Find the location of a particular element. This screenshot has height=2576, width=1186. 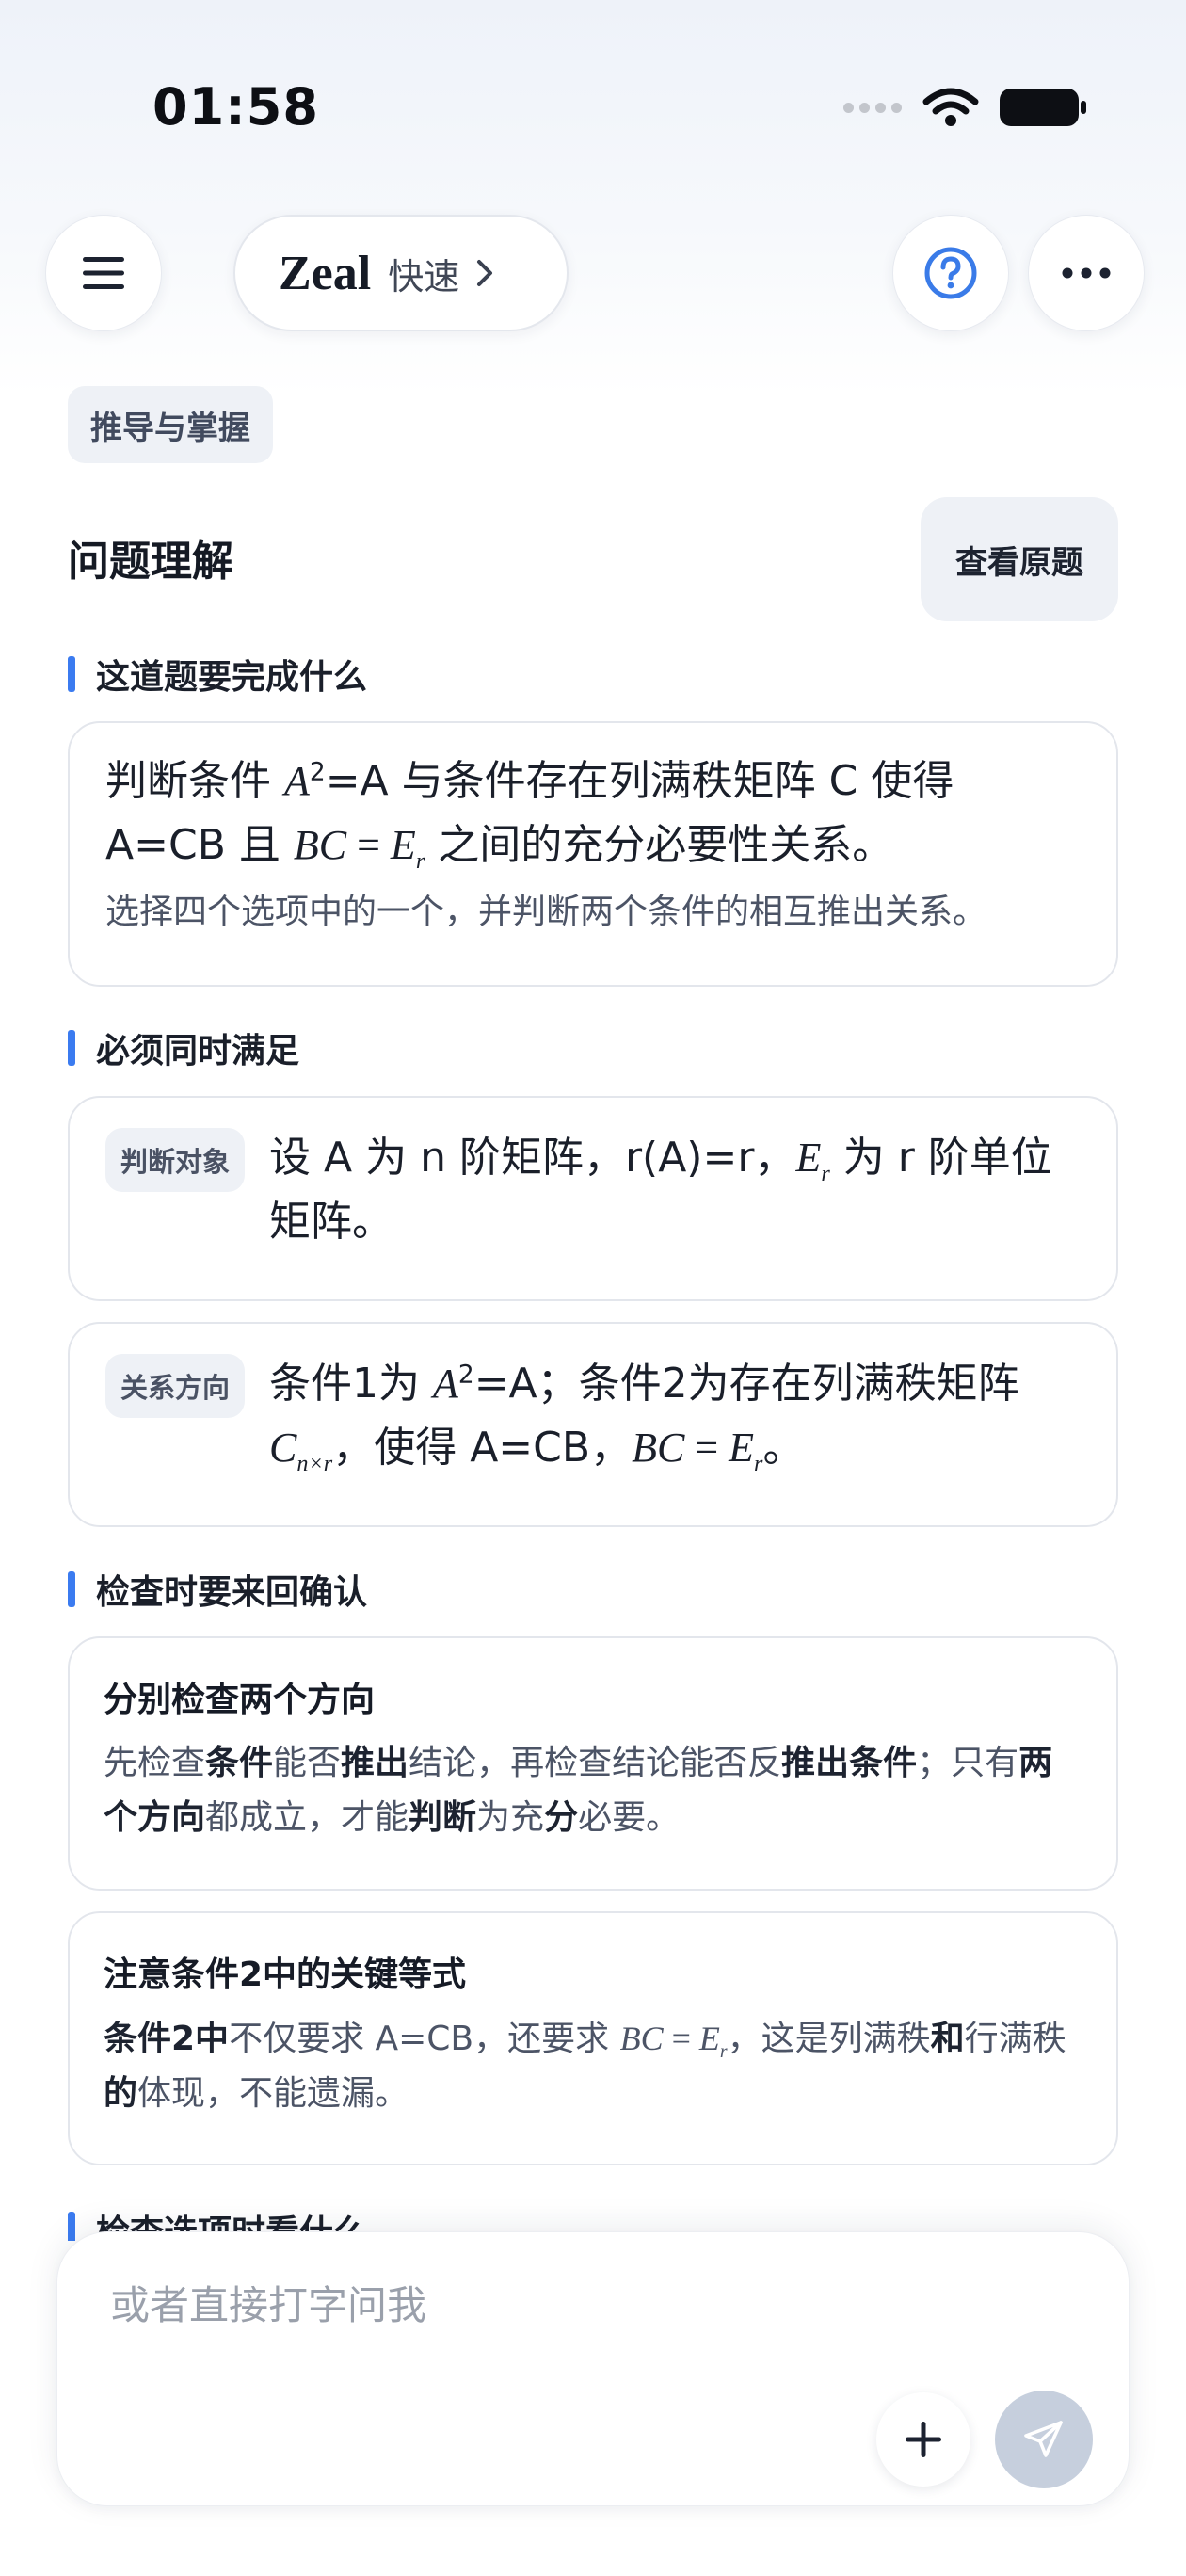

plus-icon is located at coordinates (923, 2439).